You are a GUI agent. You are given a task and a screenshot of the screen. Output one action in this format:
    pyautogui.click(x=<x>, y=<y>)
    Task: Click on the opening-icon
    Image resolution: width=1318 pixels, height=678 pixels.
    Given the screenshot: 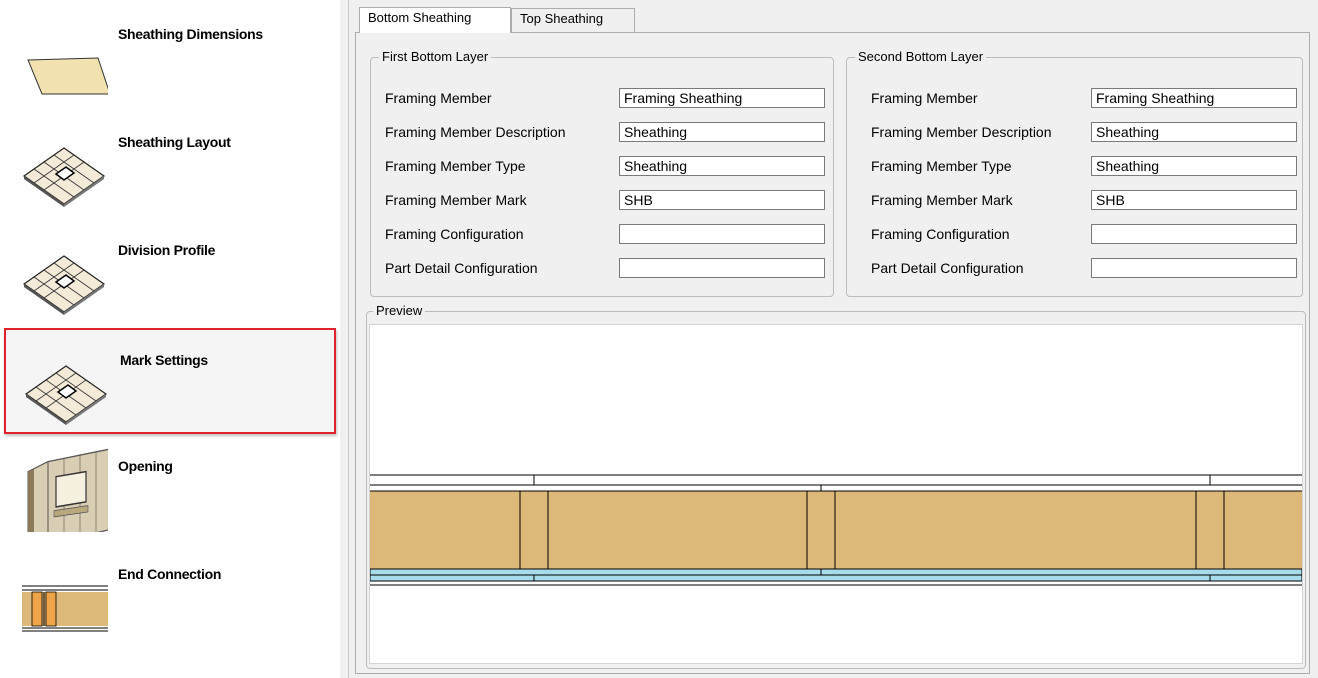 What is the action you would take?
    pyautogui.click(x=67, y=490)
    